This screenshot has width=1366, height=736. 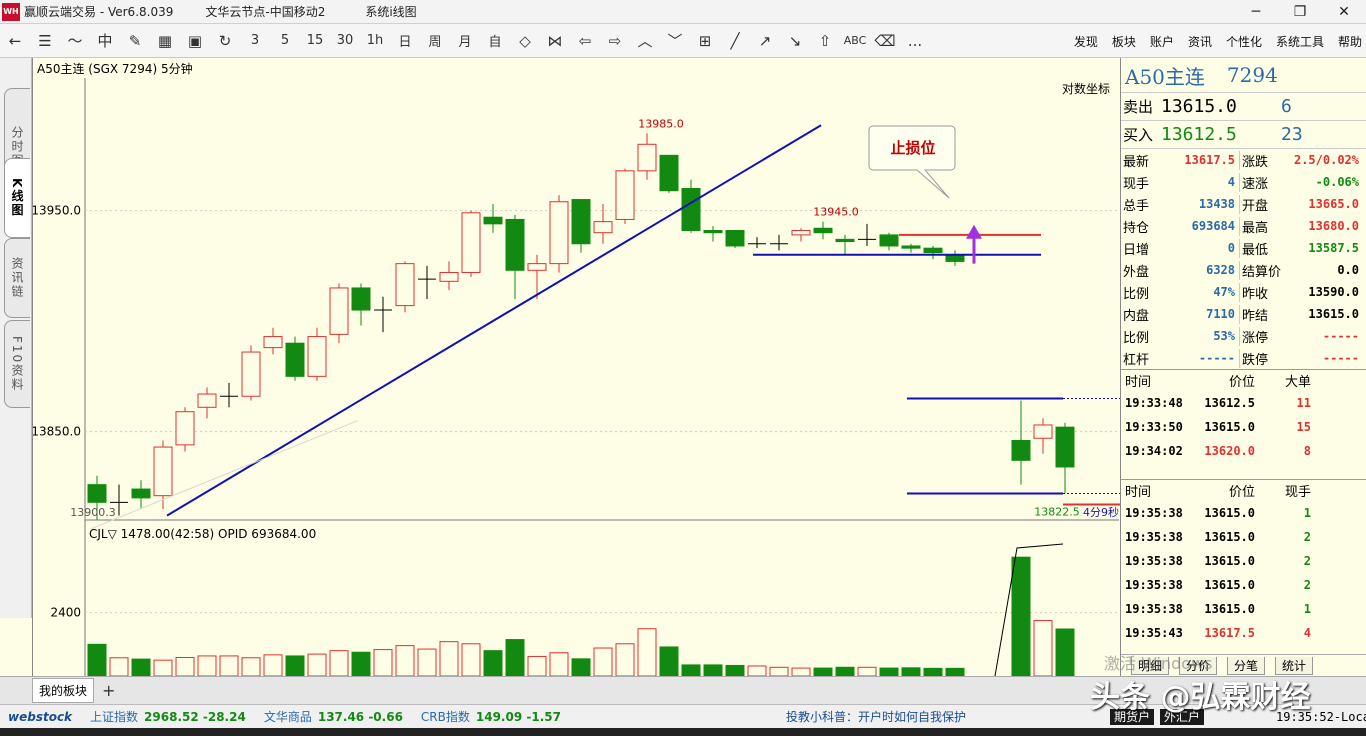 What do you see at coordinates (315, 41) in the screenshot?
I see `period-15m-button: 15` at bounding box center [315, 41].